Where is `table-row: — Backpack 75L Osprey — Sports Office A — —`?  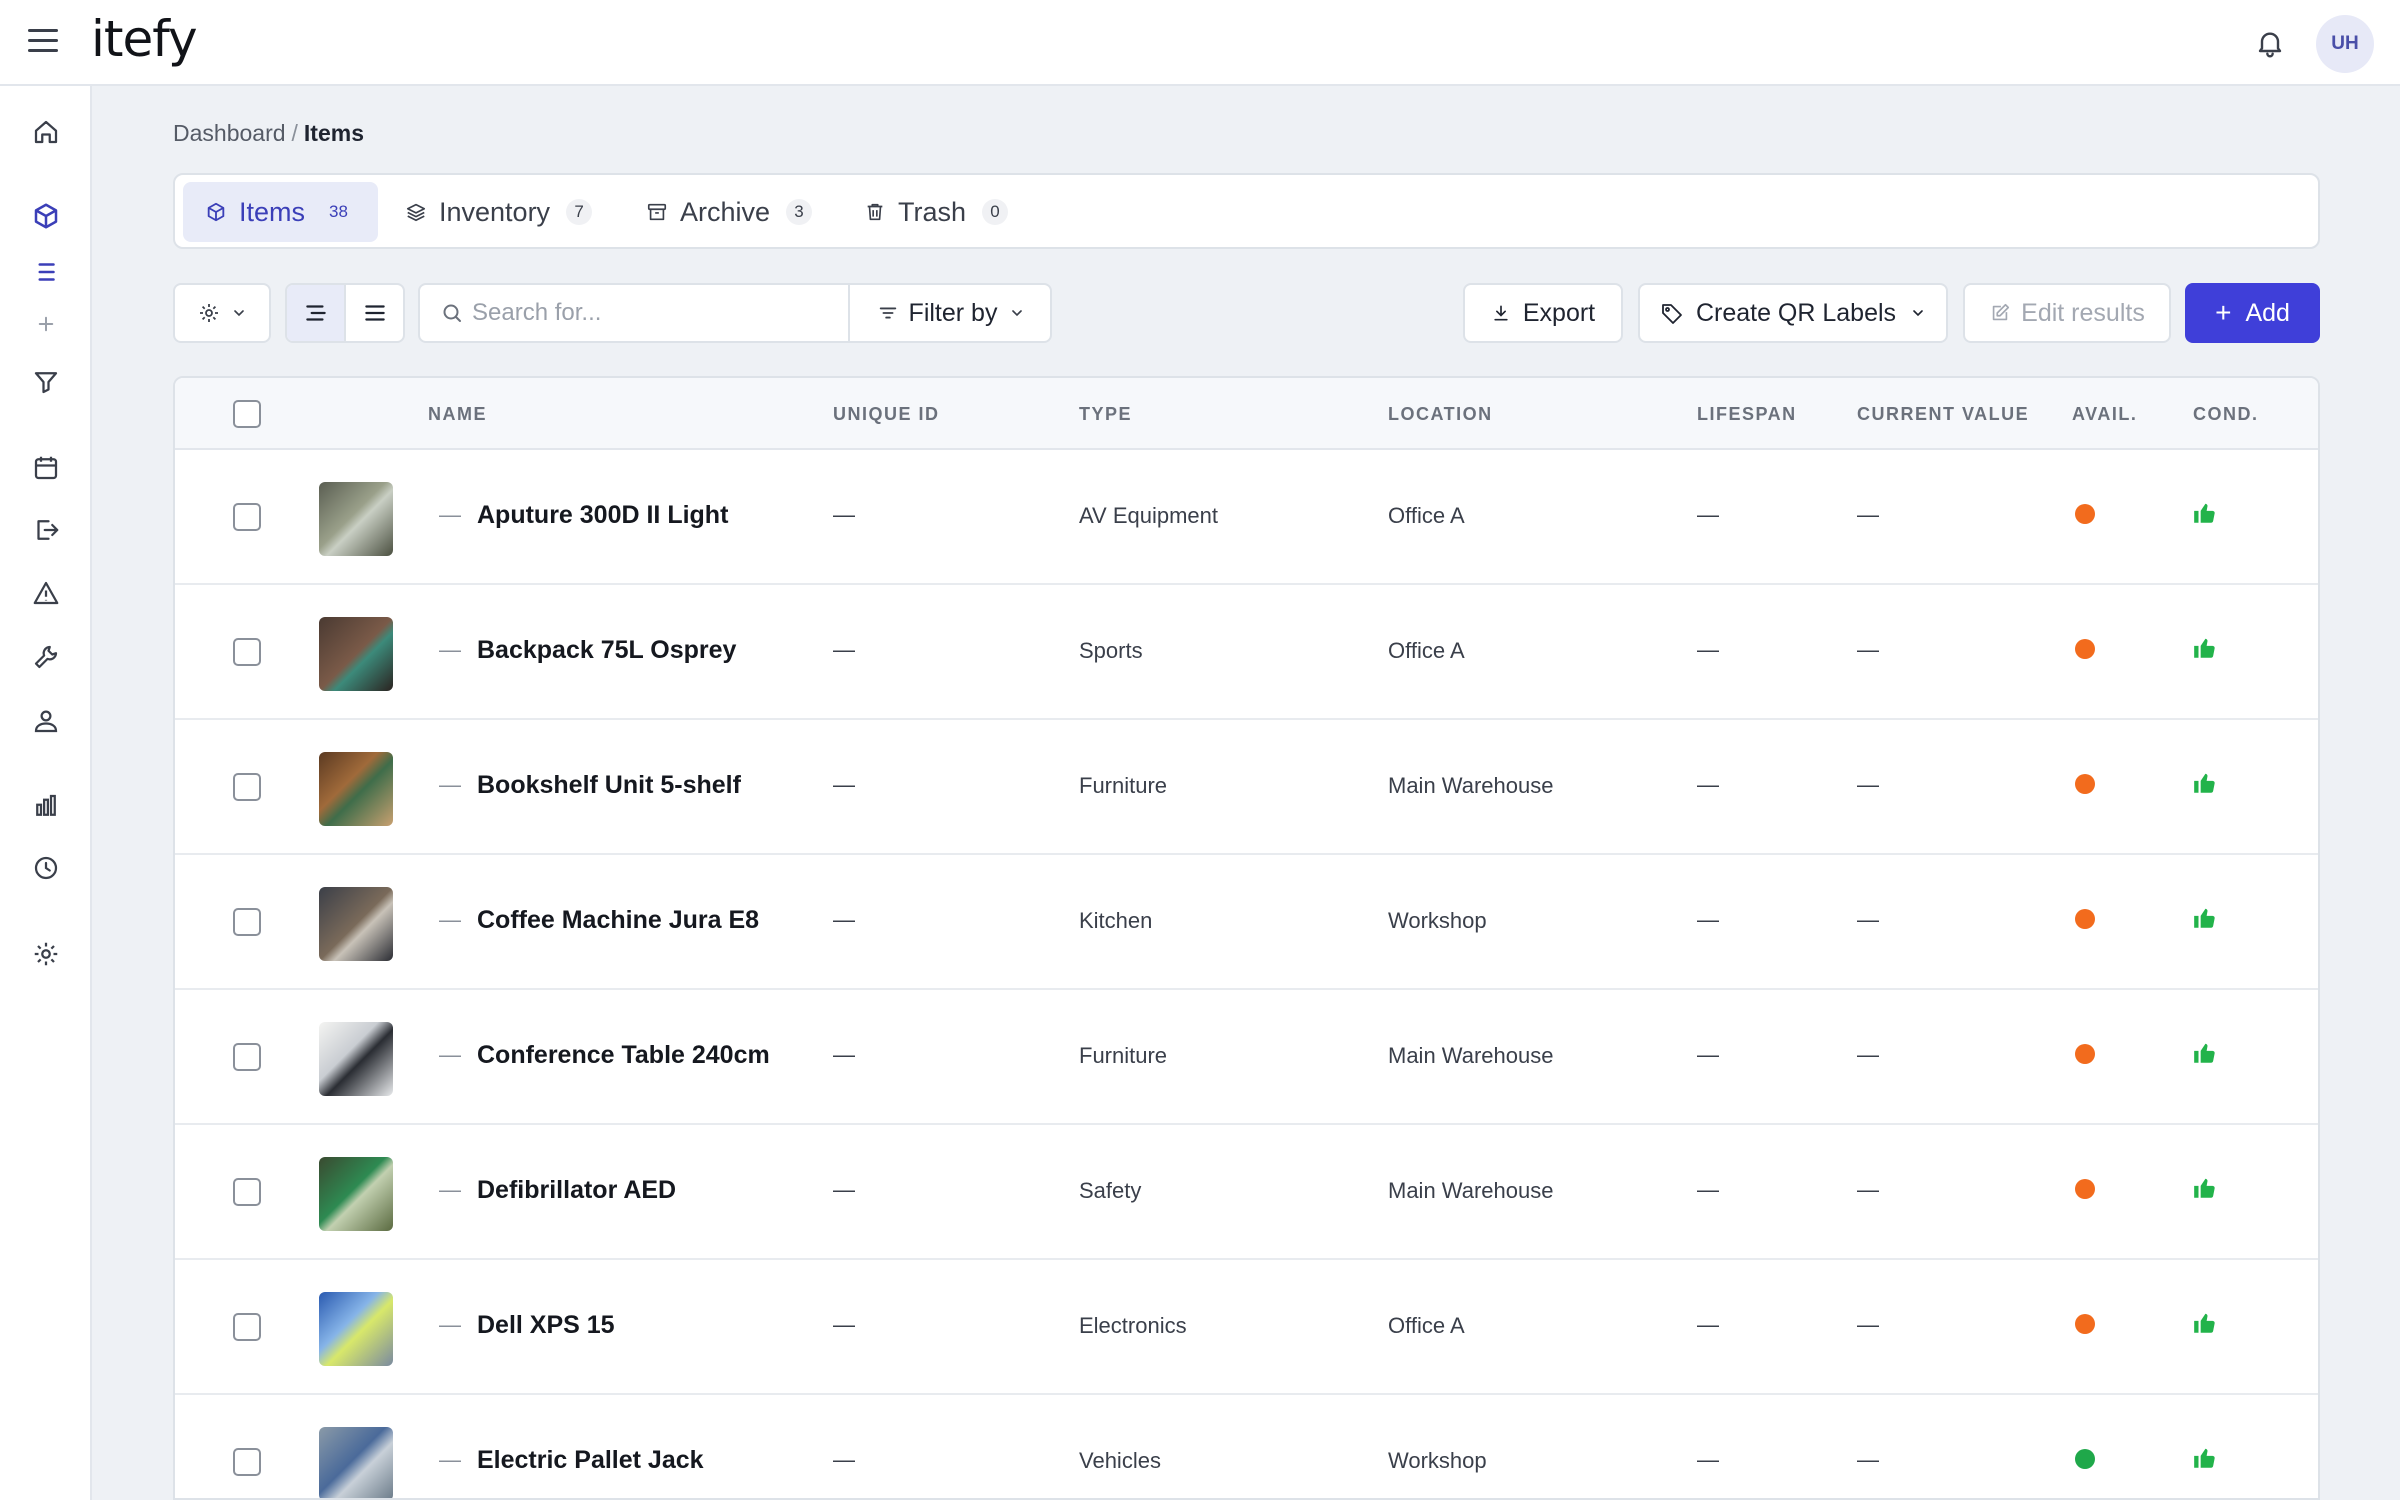 table-row: — Backpack 75L Osprey — Sports Office A — — is located at coordinates (1246, 652).